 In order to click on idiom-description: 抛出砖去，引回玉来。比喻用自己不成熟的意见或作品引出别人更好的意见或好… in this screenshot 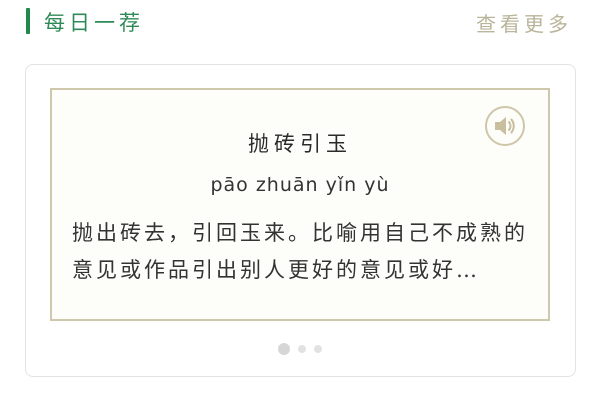, I will do `click(300, 251)`.